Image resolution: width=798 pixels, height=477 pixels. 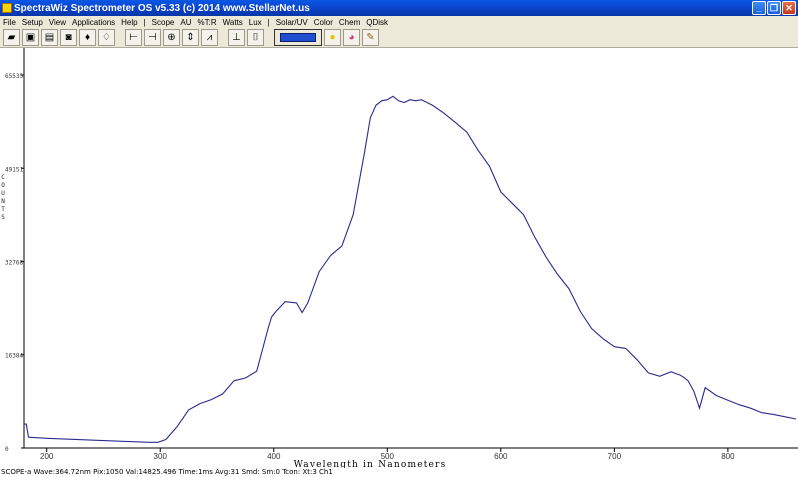 What do you see at coordinates (377, 22) in the screenshot?
I see `menu-item-qdisk: QDisk` at bounding box center [377, 22].